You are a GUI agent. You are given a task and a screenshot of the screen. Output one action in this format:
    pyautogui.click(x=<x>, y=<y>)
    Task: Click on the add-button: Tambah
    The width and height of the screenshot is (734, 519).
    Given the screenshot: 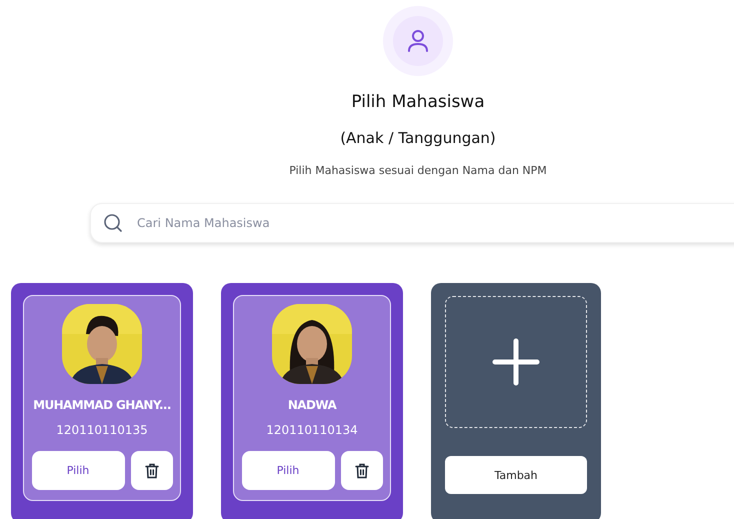 What is the action you would take?
    pyautogui.click(x=516, y=475)
    